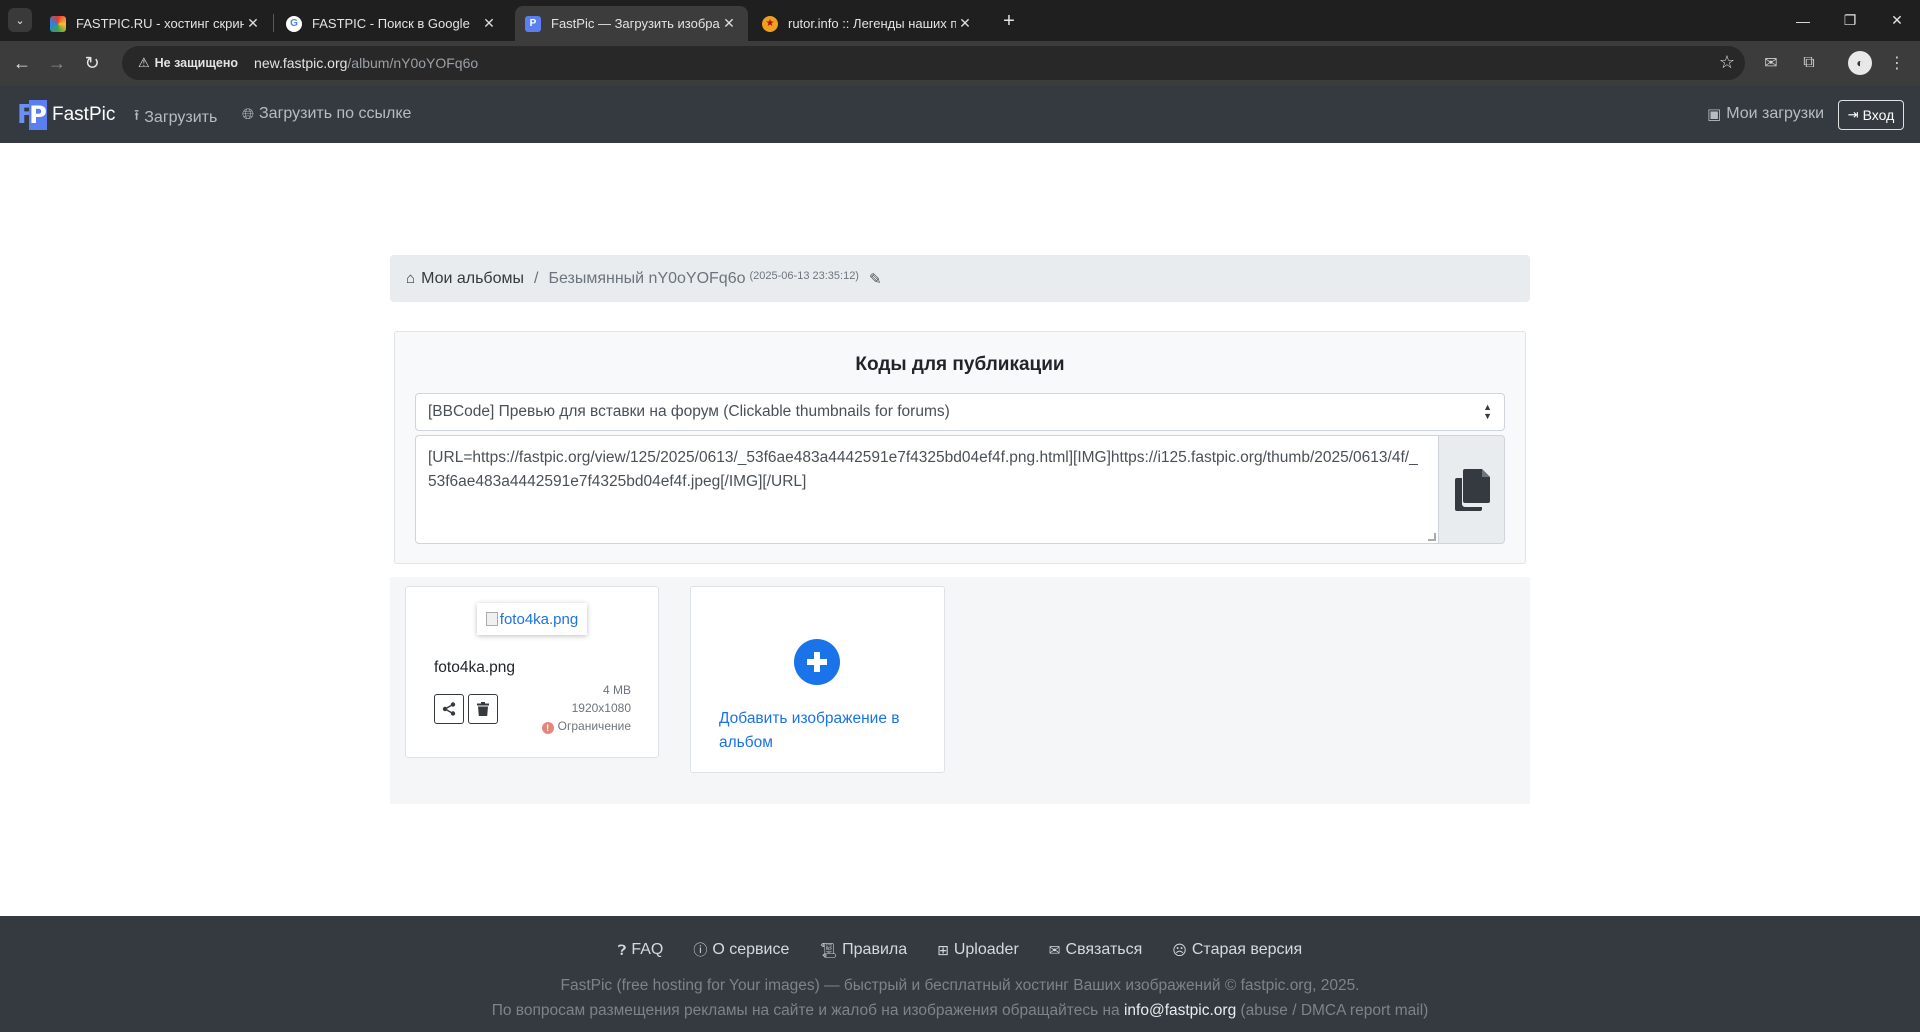  Describe the element at coordinates (491, 619) in the screenshot. I see `broken-image-icon` at that location.